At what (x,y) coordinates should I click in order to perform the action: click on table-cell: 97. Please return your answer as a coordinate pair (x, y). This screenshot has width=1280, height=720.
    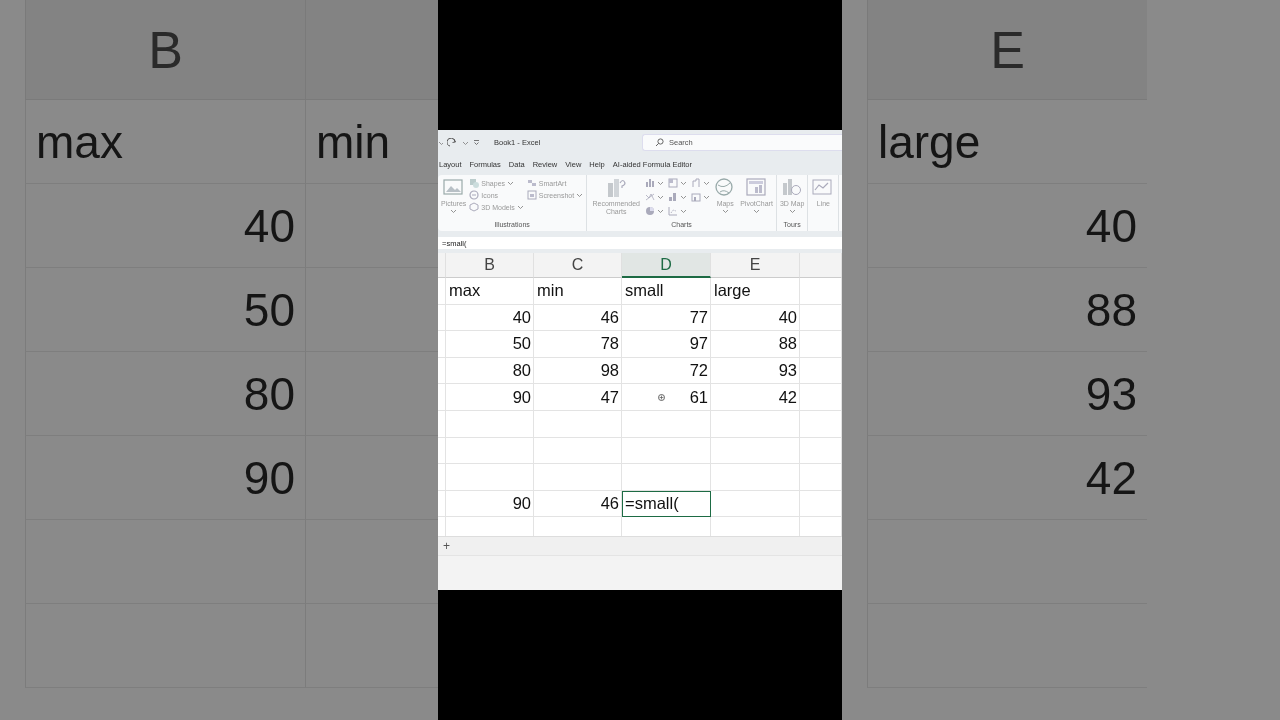
    Looking at the image, I should click on (666, 344).